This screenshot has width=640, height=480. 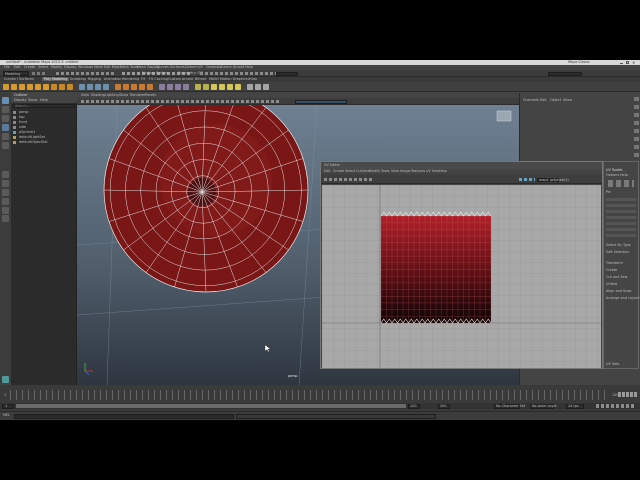 I want to click on shelf-cylinder-icon, so click(x=22, y=87).